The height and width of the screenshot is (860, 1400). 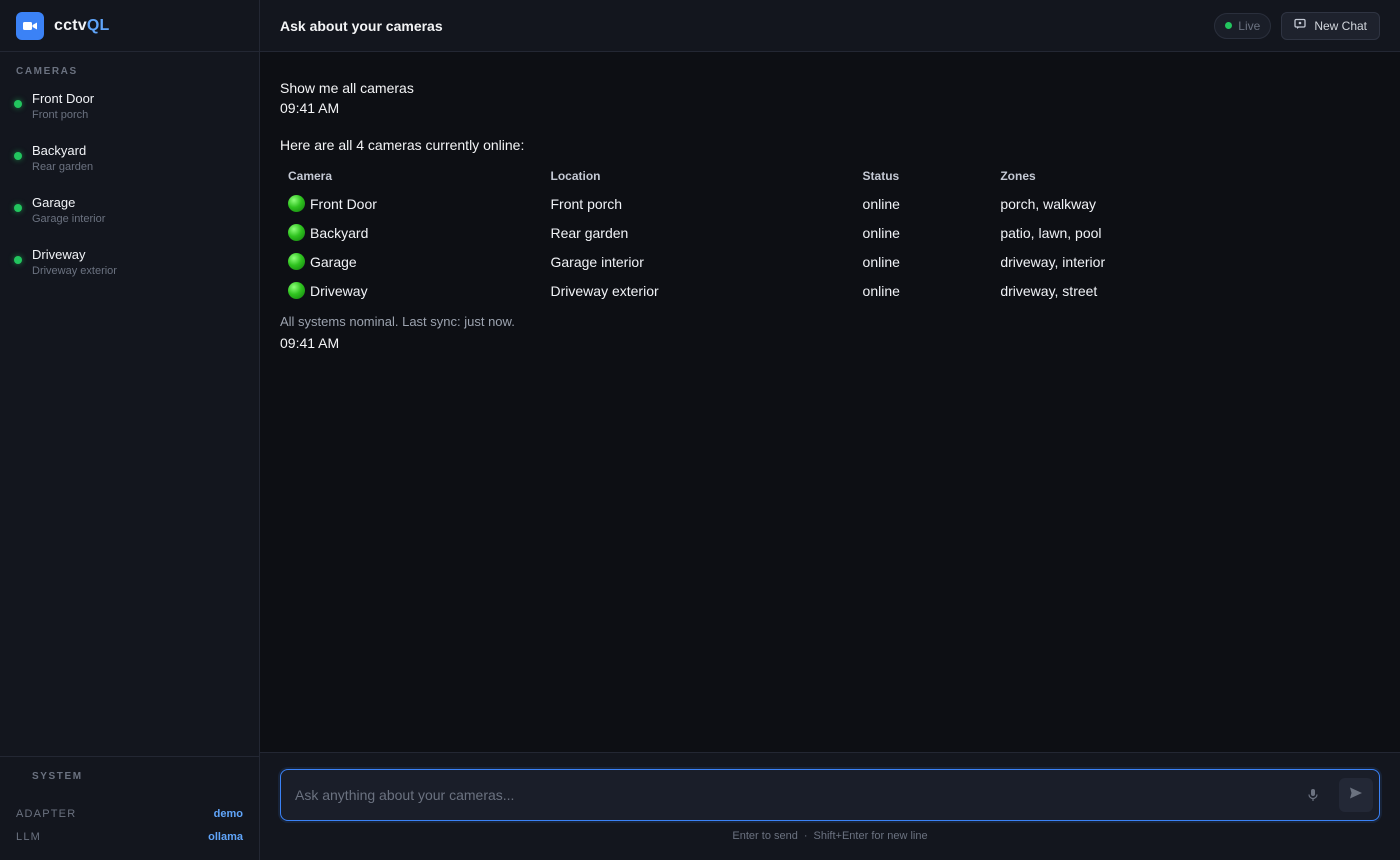 I want to click on assistant-intro: Here are all 4 cameras currently online:, so click(x=402, y=145).